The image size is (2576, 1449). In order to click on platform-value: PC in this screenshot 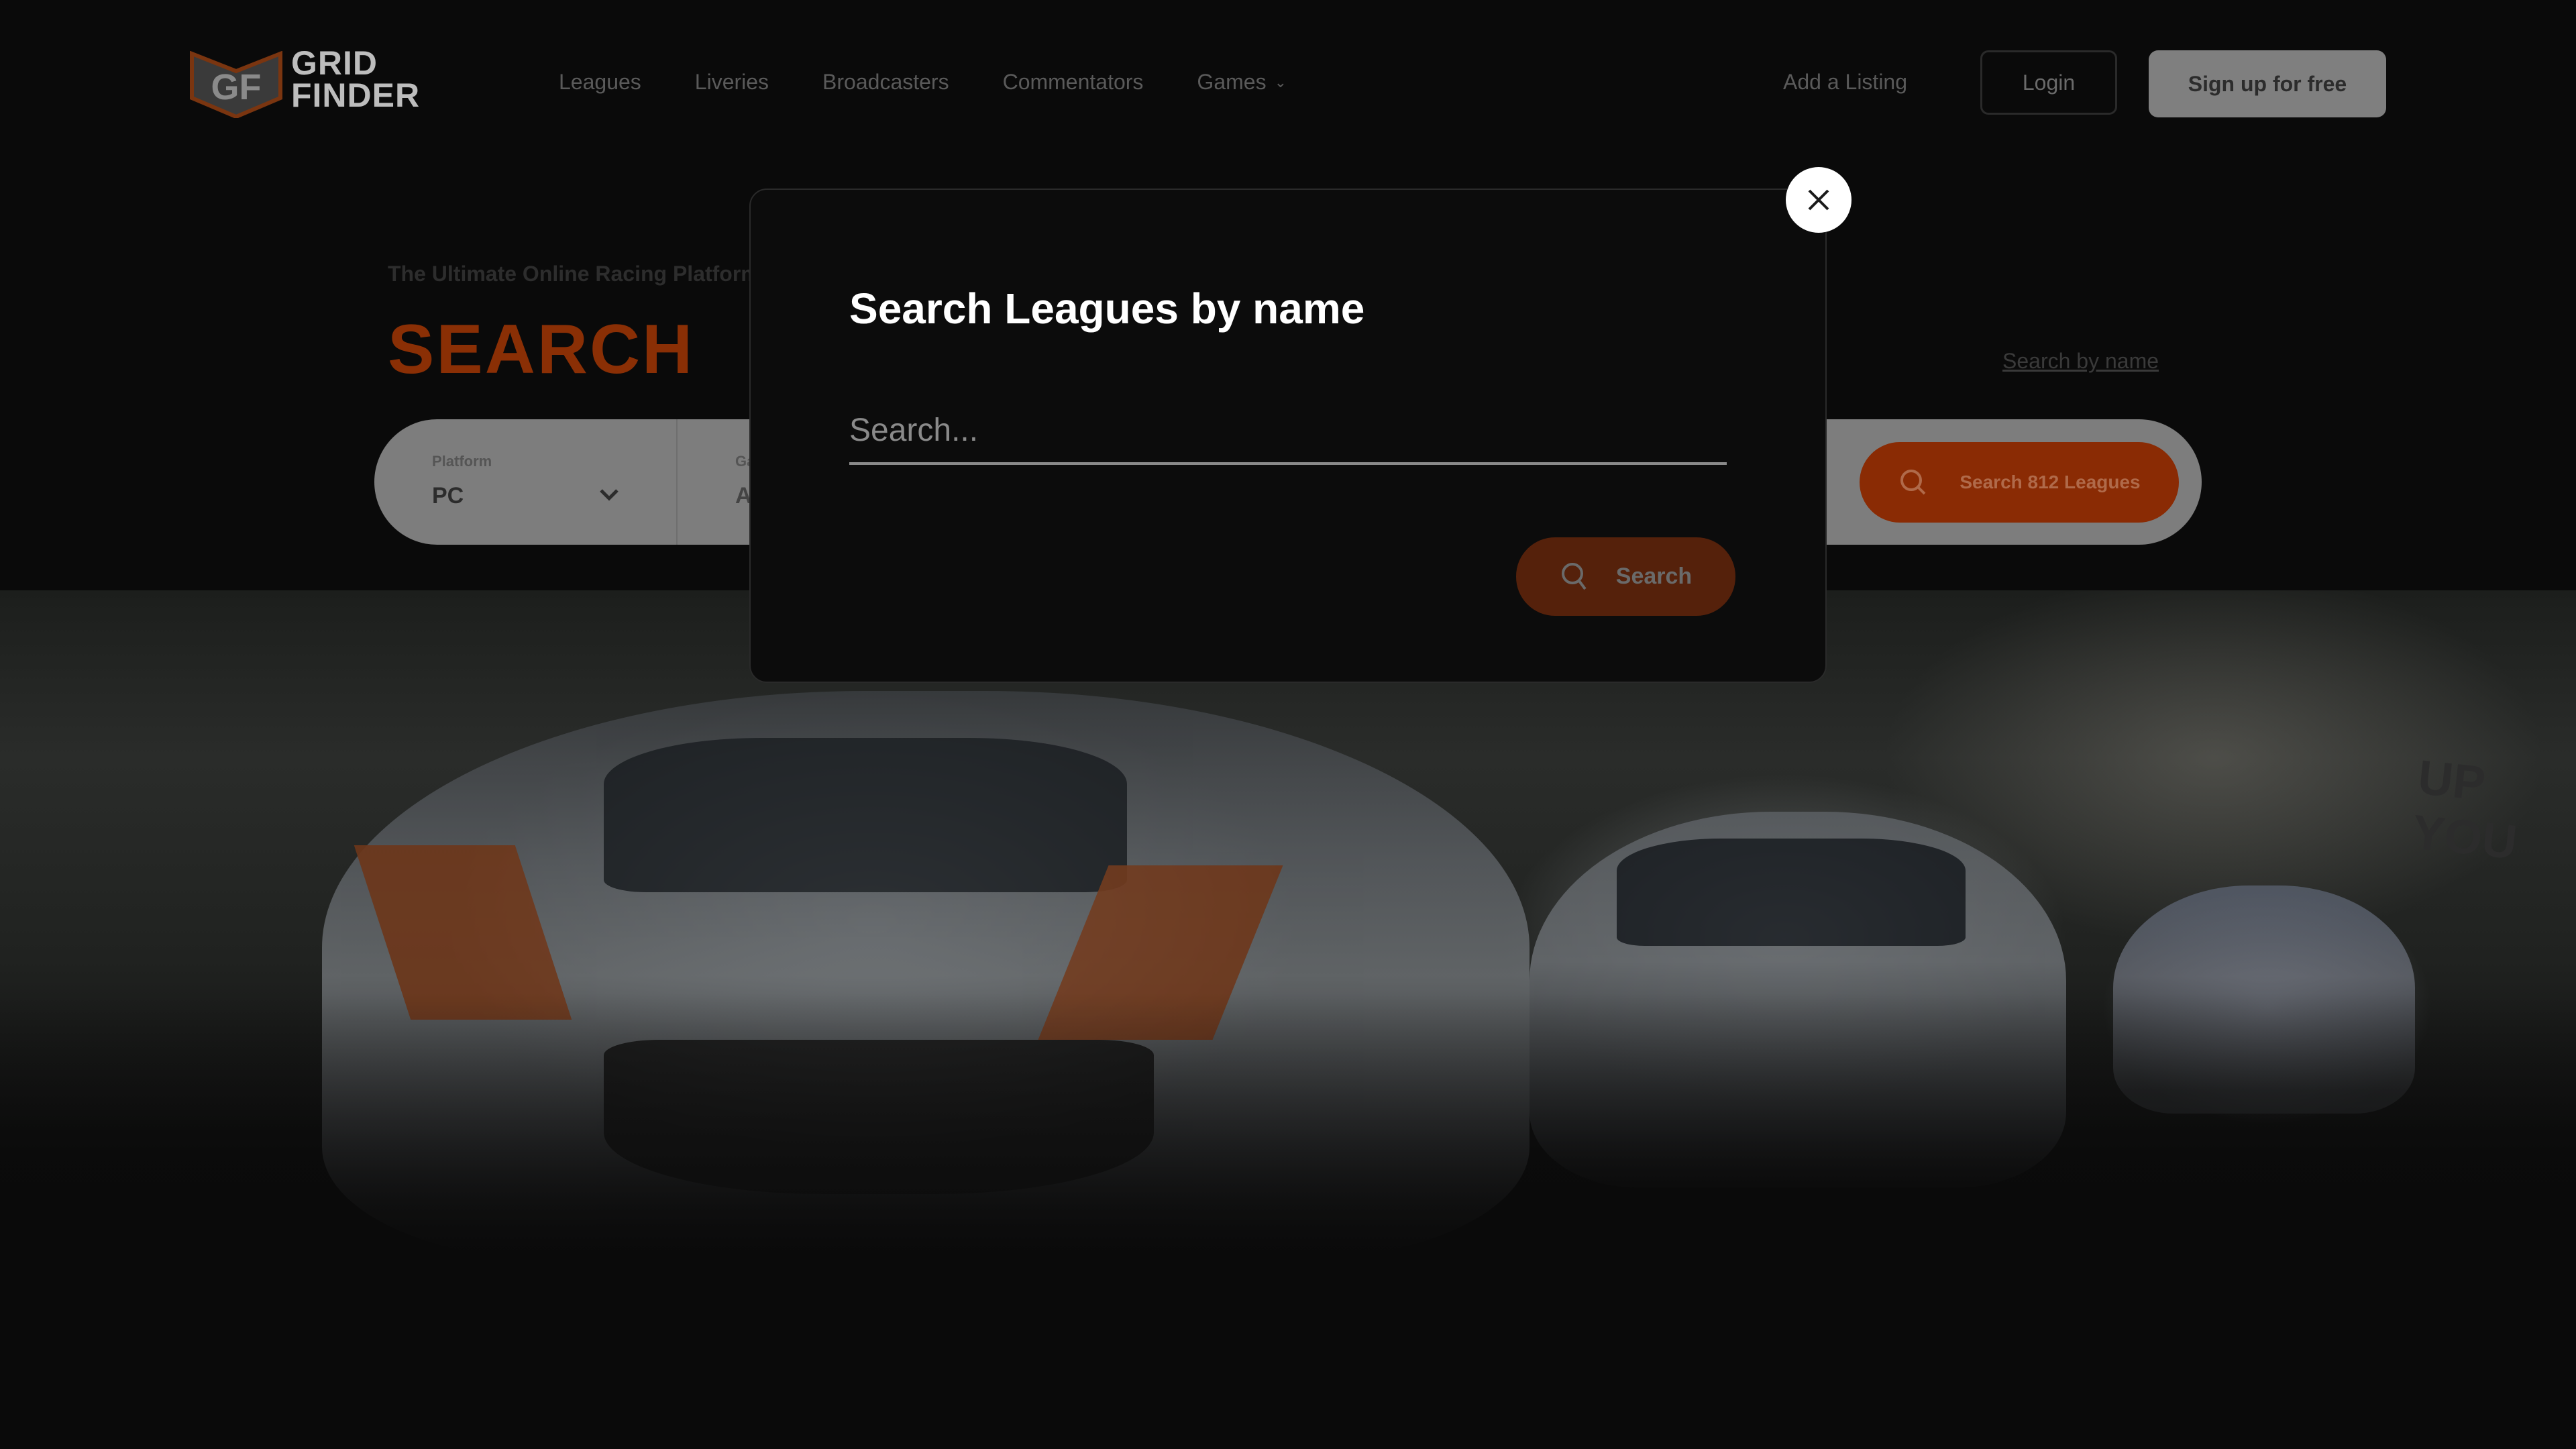, I will do `click(448, 495)`.